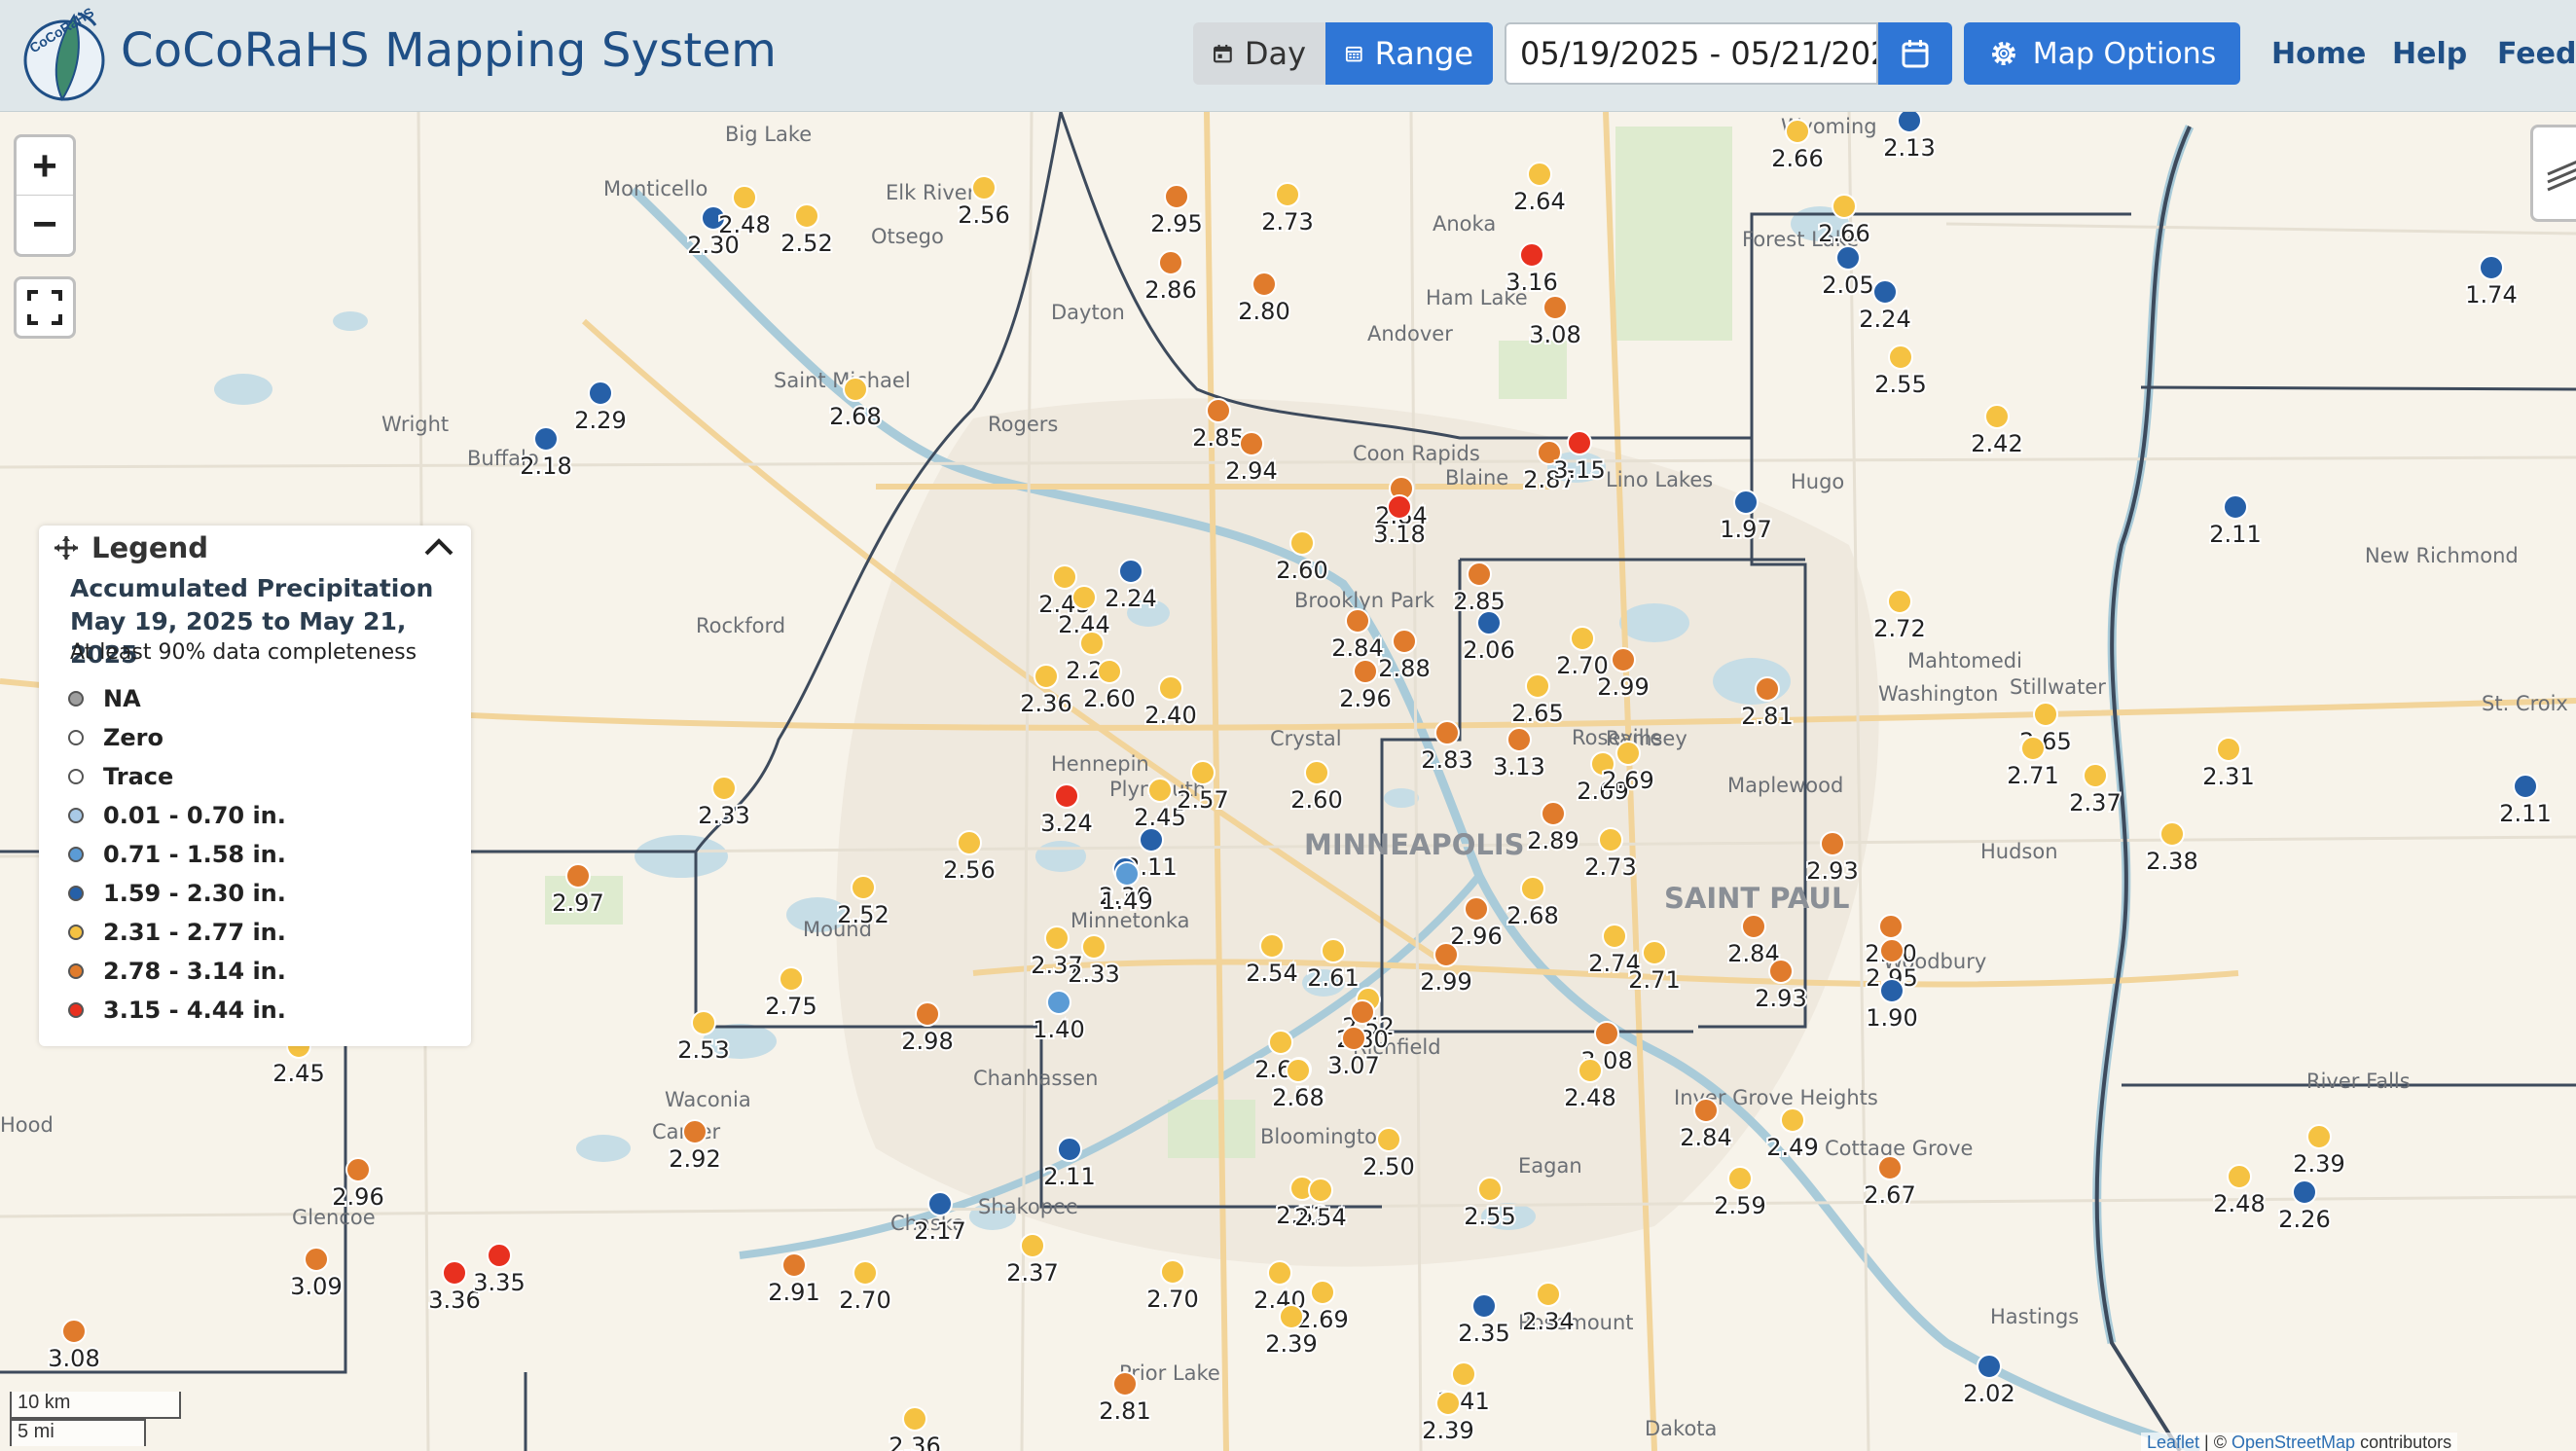 This screenshot has height=1451, width=2576. I want to click on nav-help-link: Help, so click(2429, 54).